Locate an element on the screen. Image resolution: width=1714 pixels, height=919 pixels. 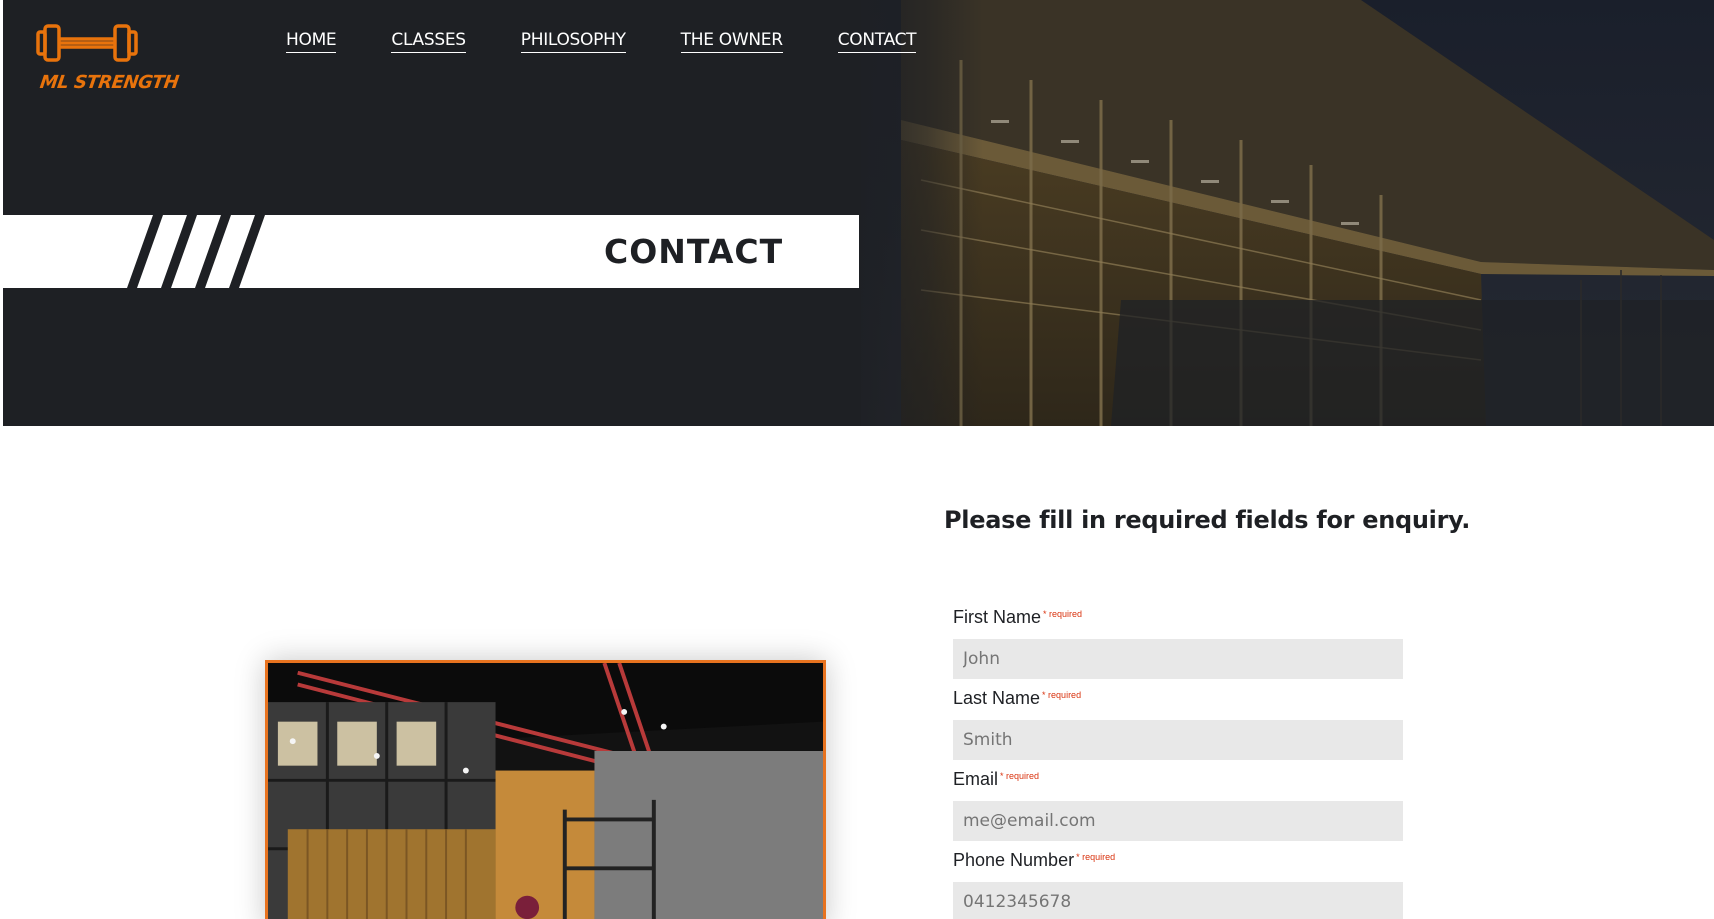
brand-logo: ML STRENGTH is located at coordinates (107, 59).